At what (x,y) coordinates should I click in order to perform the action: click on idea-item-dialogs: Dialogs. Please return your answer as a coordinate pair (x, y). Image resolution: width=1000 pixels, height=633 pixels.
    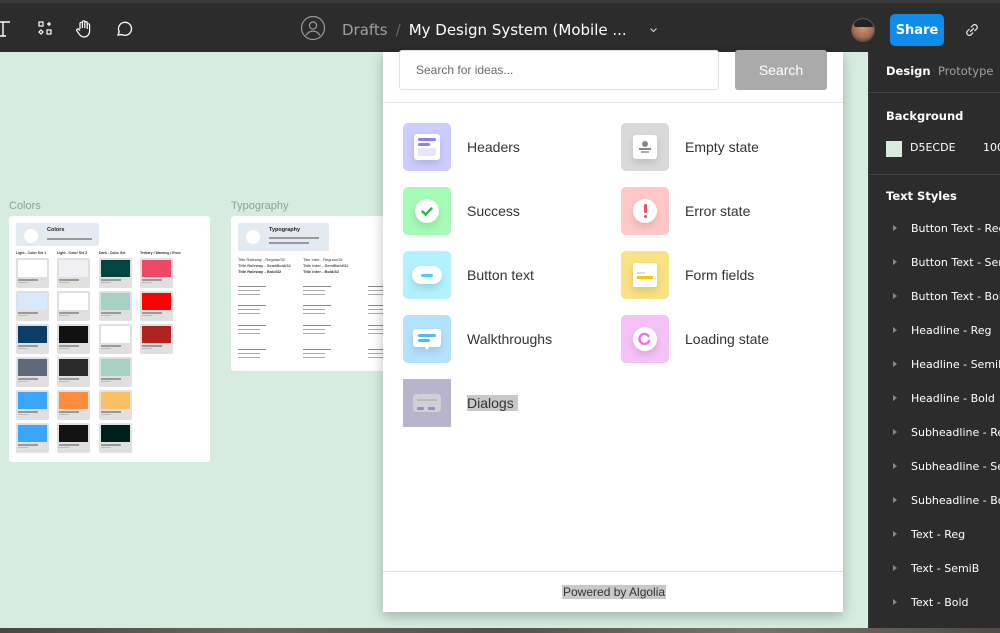
    Looking at the image, I should click on (460, 403).